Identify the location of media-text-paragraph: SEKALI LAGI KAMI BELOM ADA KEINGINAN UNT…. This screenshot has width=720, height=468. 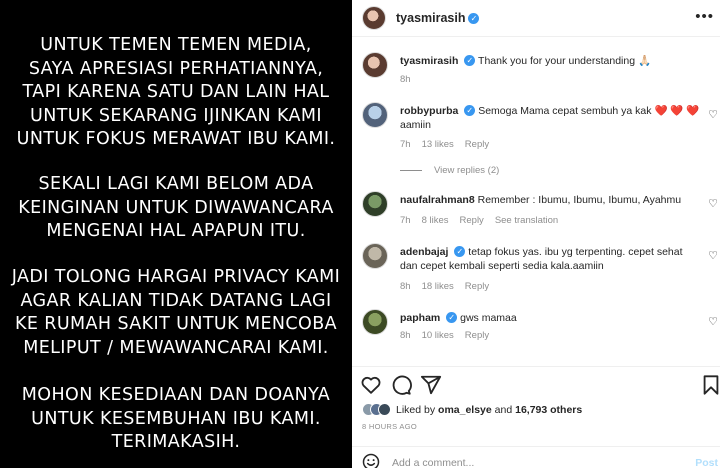
(176, 207).